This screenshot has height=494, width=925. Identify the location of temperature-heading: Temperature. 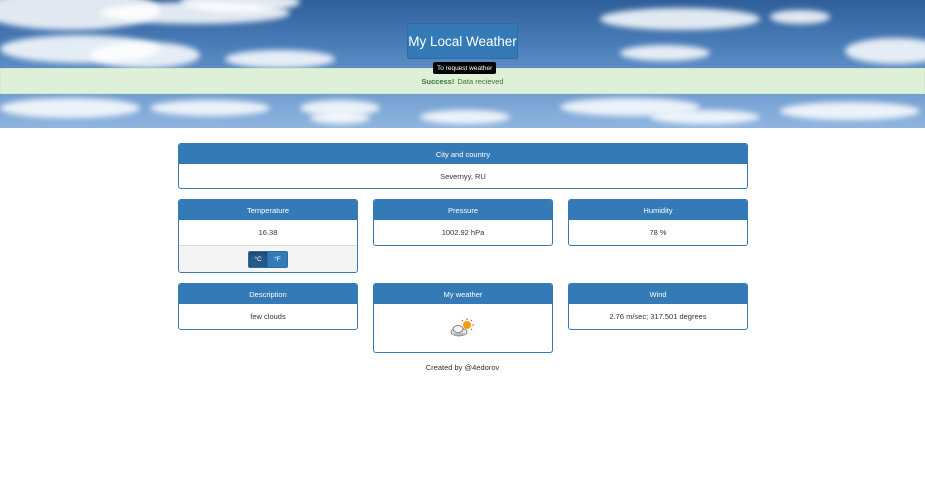
(268, 210).